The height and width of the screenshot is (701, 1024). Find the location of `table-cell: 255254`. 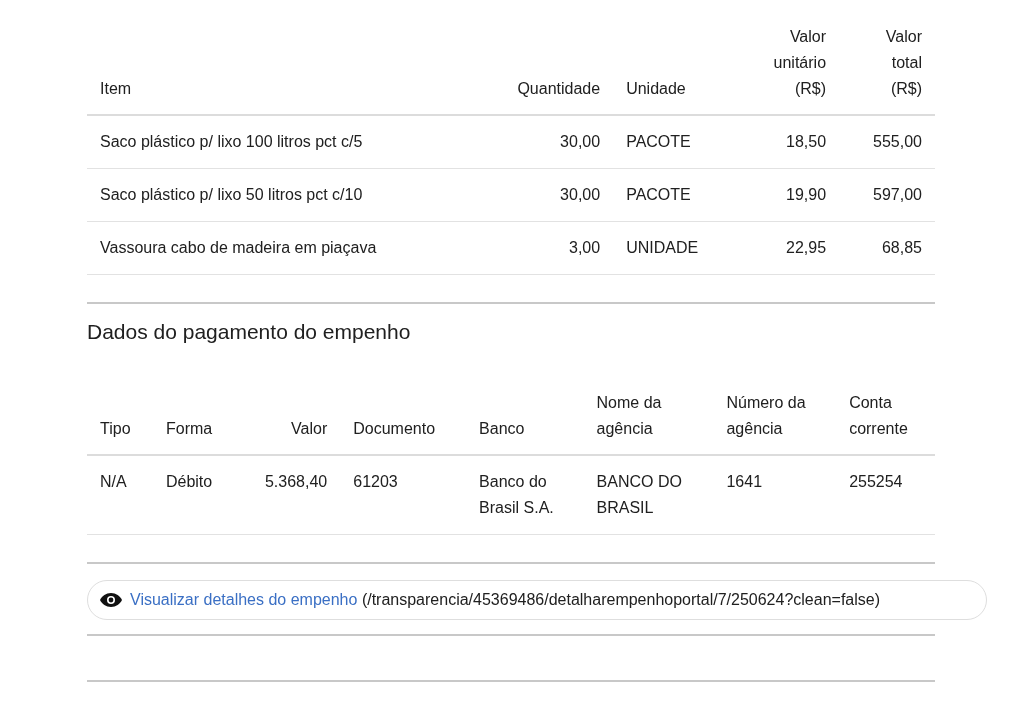

table-cell: 255254 is located at coordinates (885, 494).